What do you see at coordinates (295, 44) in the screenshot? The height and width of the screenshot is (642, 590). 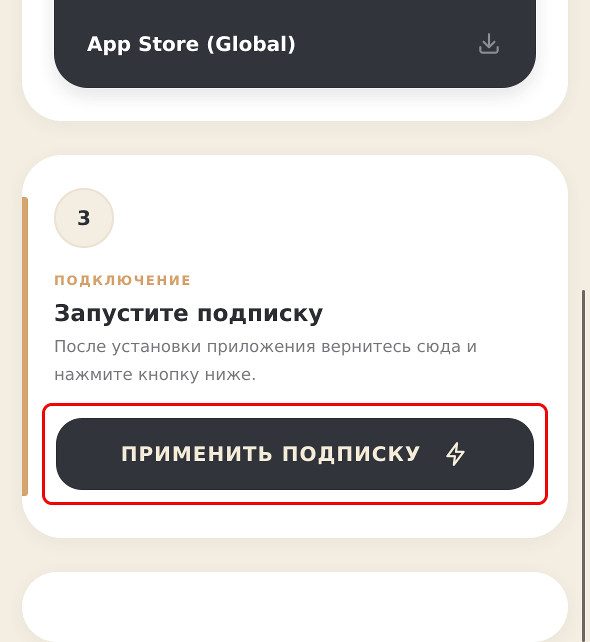 I see `app-store-button: App Store (Global)` at bounding box center [295, 44].